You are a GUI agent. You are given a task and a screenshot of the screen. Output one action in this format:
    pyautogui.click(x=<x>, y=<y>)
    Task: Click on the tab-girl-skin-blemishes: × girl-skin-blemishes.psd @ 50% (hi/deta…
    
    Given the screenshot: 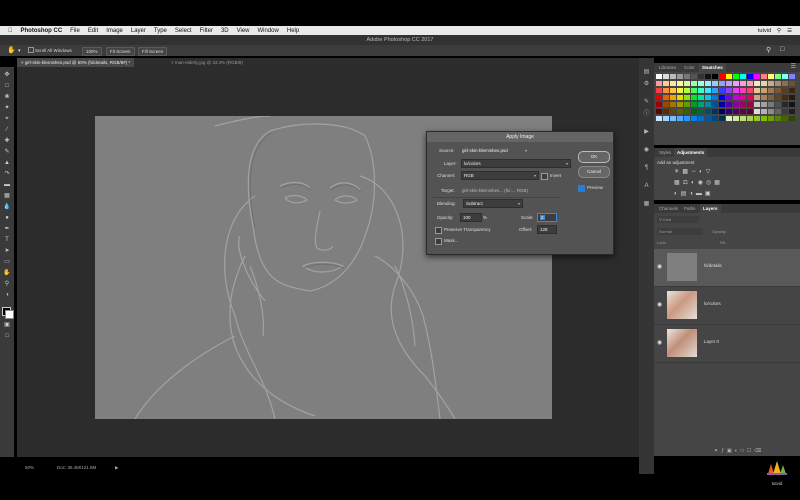 What is the action you would take?
    pyautogui.click(x=76, y=62)
    